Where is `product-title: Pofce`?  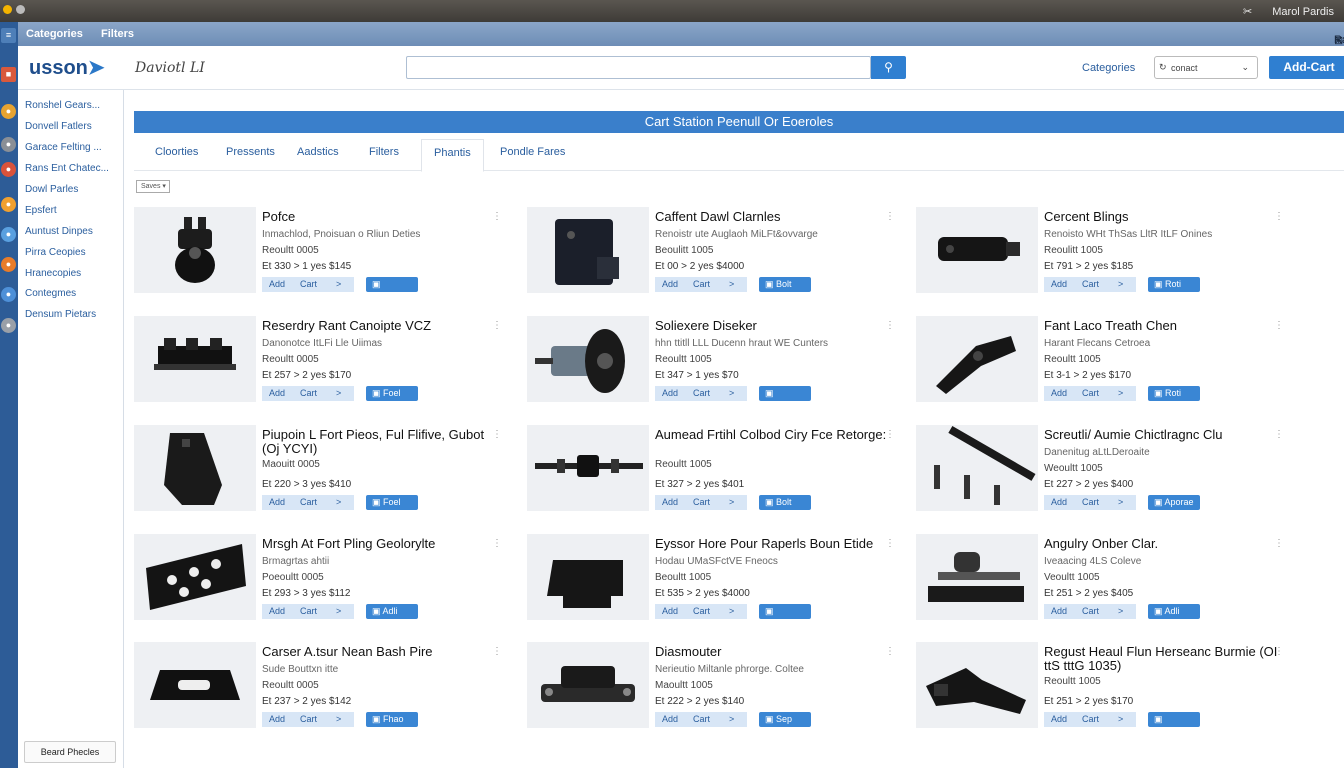
product-title: Pofce is located at coordinates (382, 217).